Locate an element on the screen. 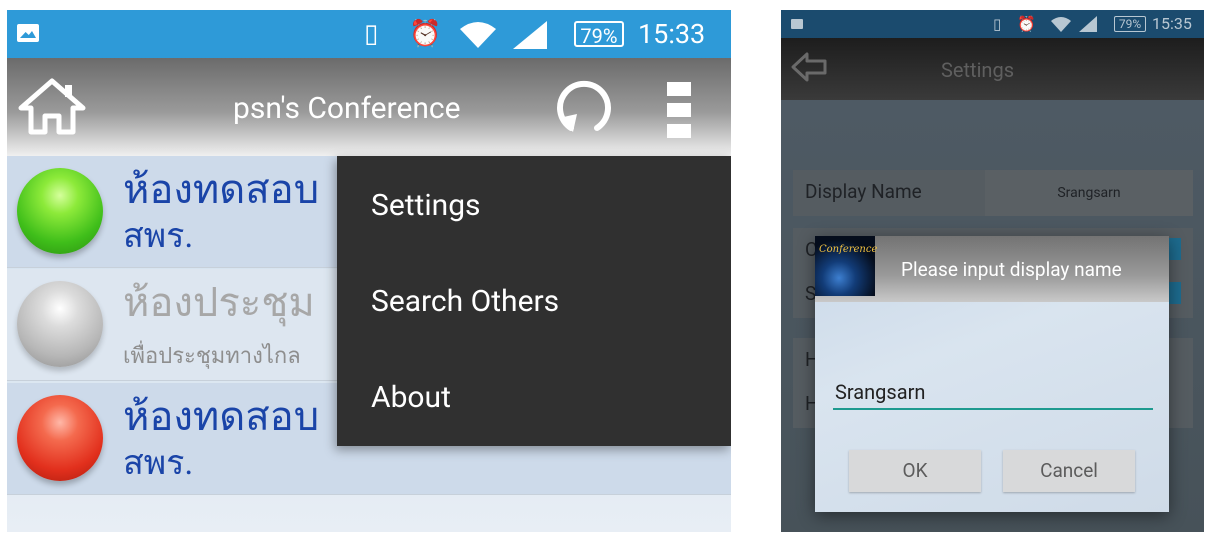 The image size is (1205, 533). menu-item-settings: Settings is located at coordinates (426, 206).